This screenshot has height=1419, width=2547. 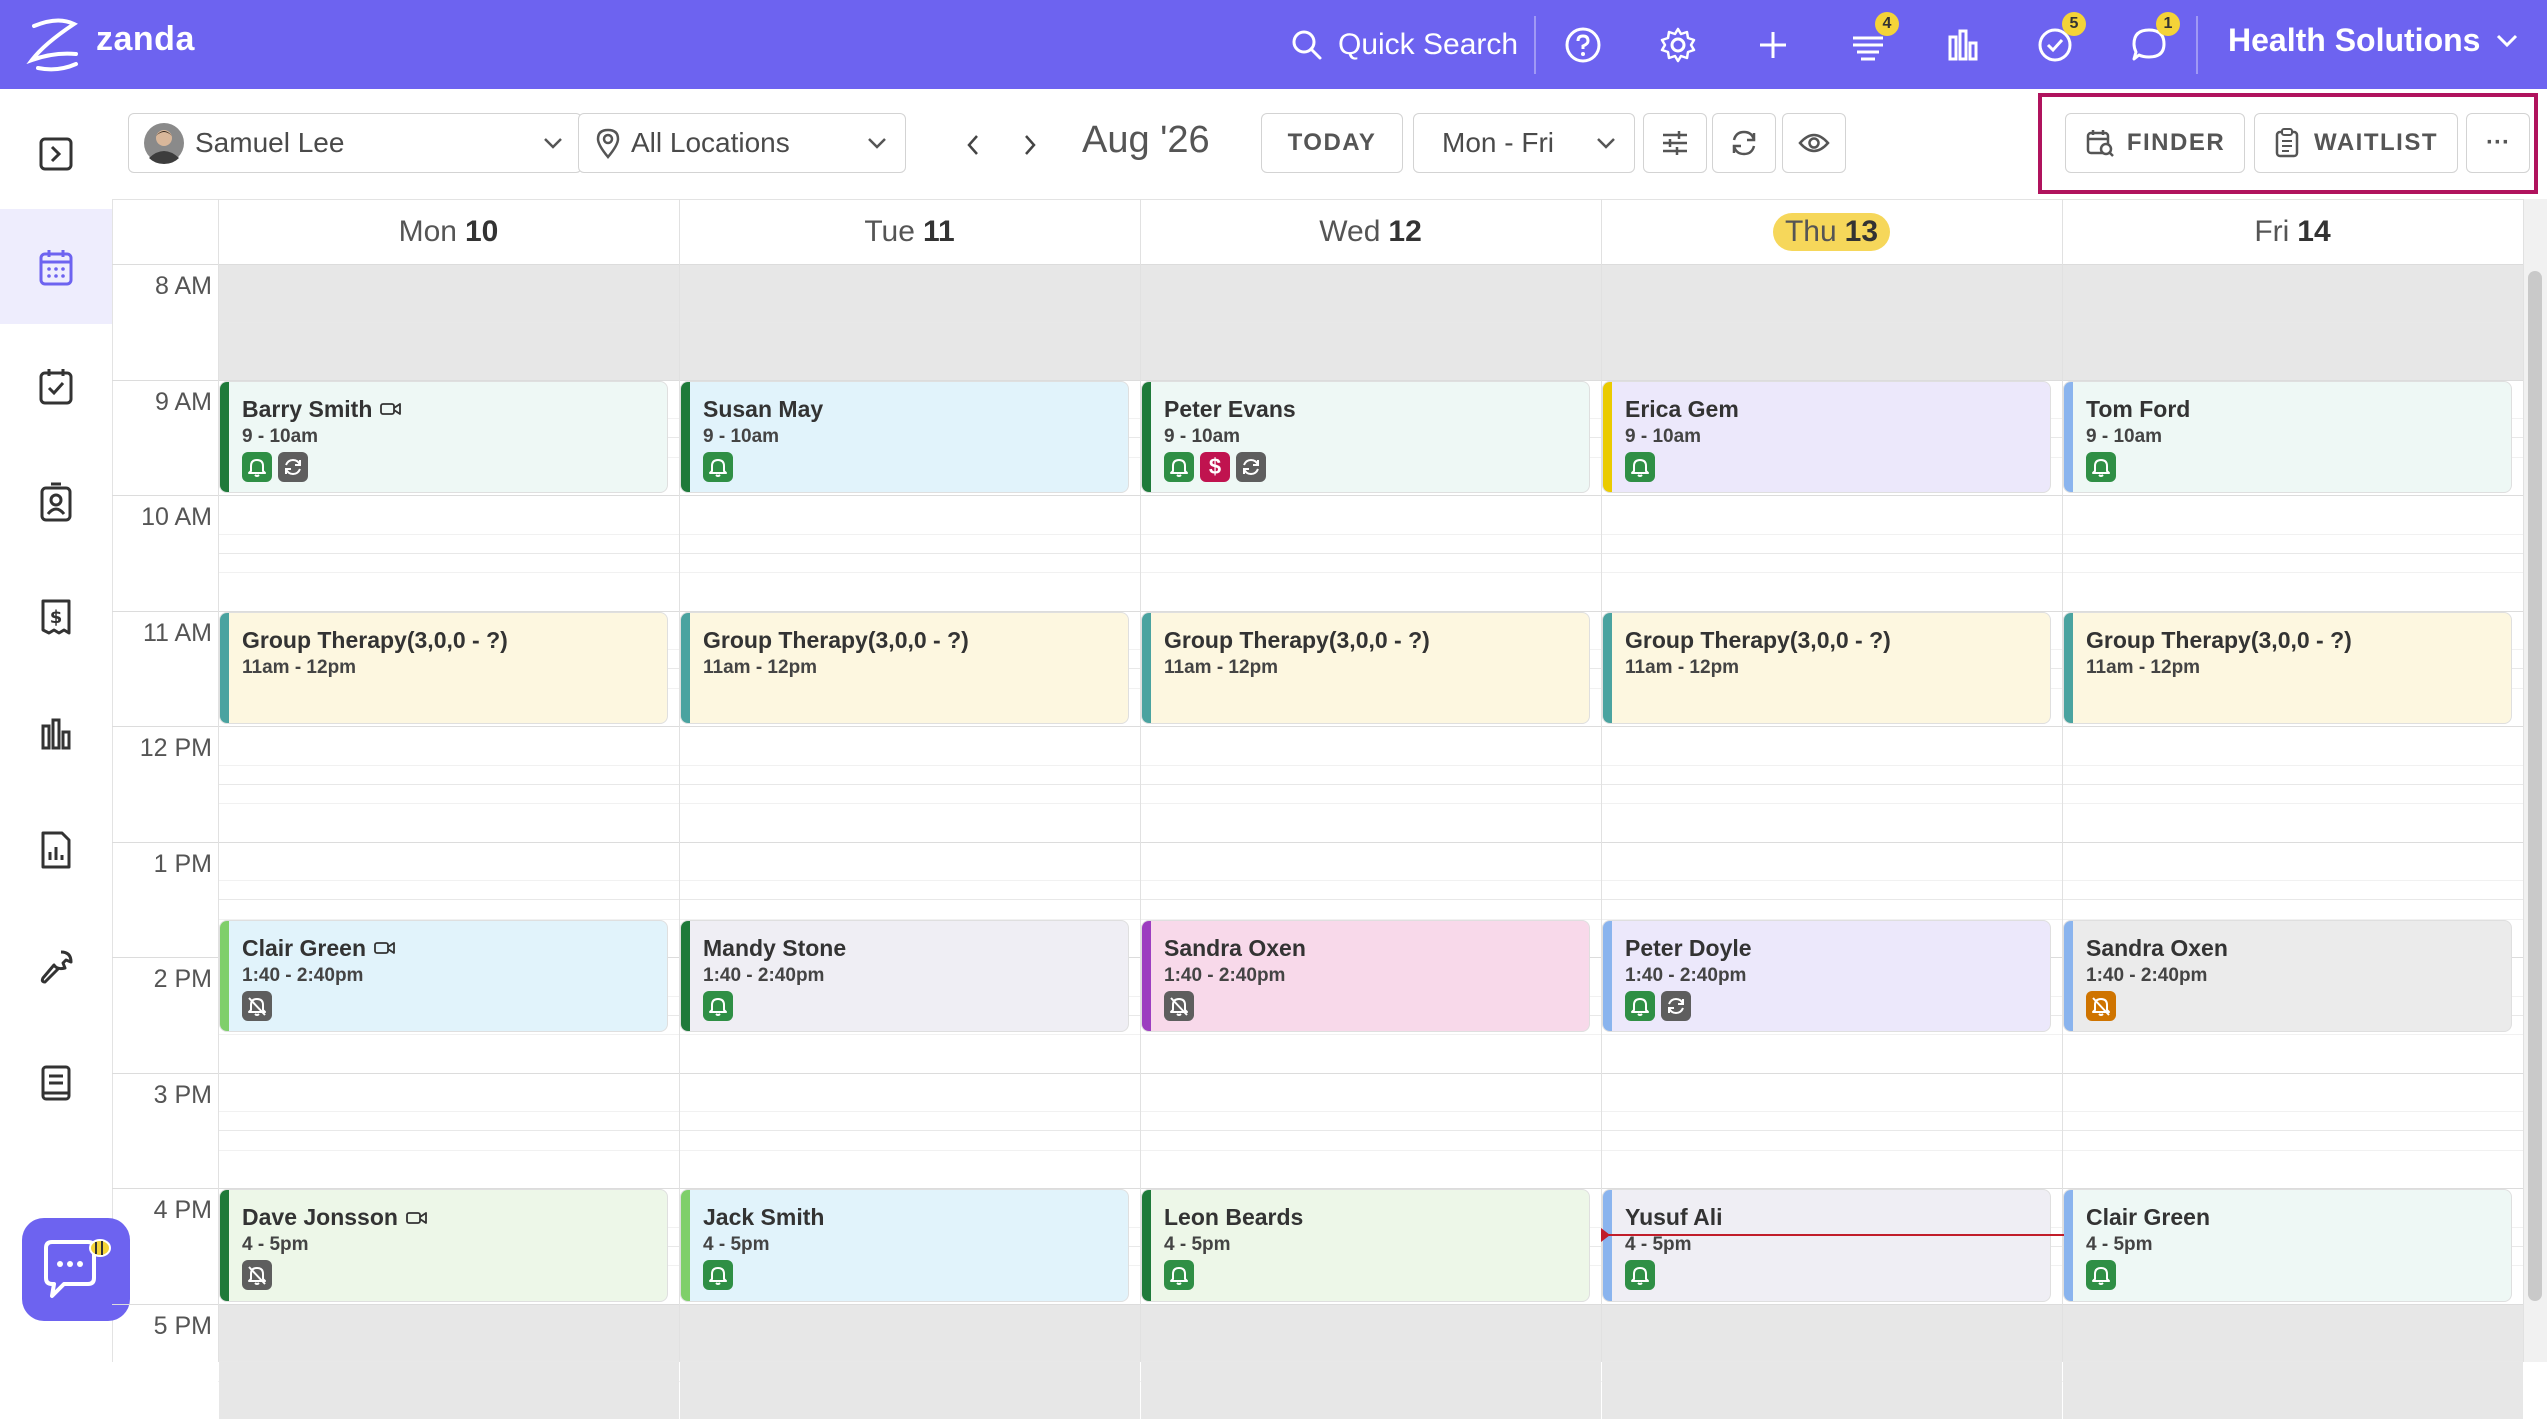 What do you see at coordinates (1235, 948) in the screenshot?
I see `appointment-client: Sandra Oxen` at bounding box center [1235, 948].